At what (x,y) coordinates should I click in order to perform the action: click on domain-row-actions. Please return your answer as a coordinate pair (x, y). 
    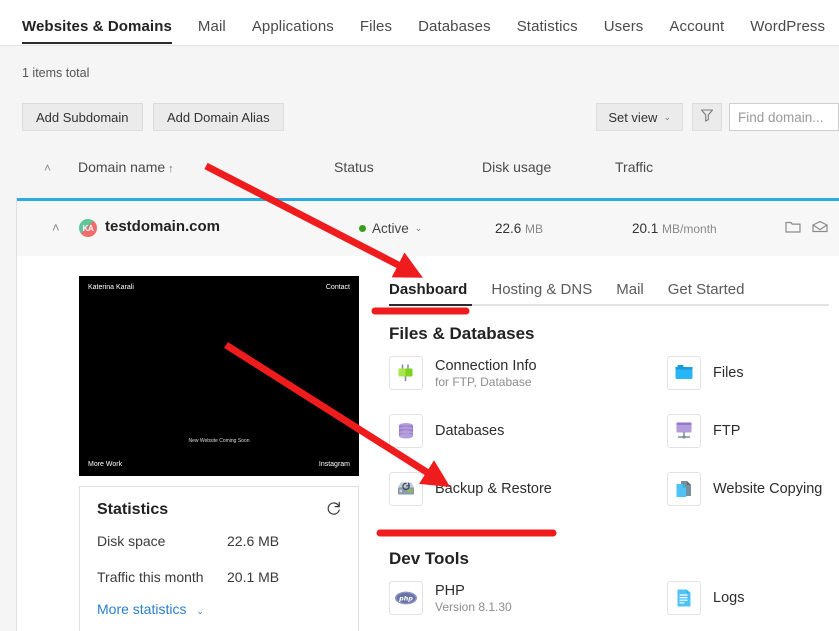
    Looking at the image, I should click on (812, 227).